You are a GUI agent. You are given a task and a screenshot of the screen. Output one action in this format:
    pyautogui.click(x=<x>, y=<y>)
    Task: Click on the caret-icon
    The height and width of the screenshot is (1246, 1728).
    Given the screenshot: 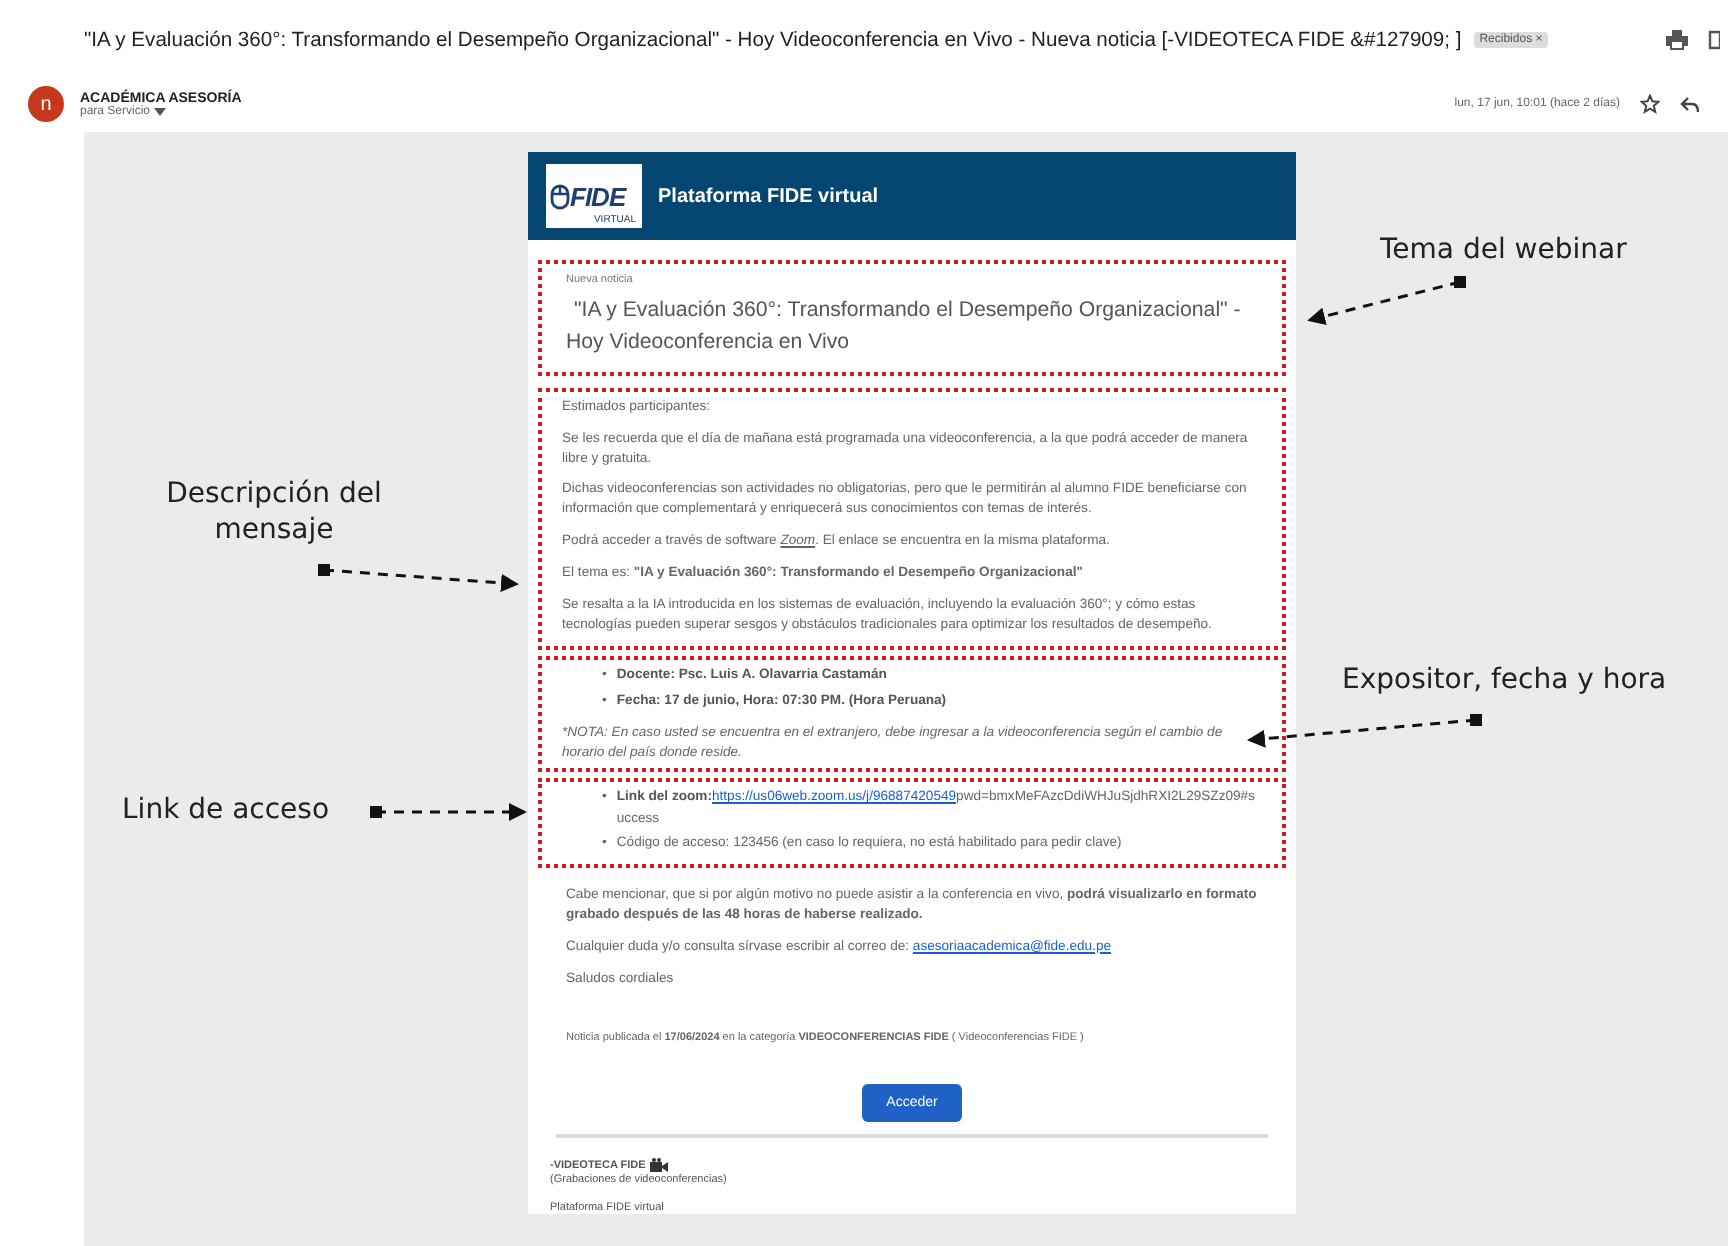 What is the action you would take?
    pyautogui.click(x=160, y=111)
    